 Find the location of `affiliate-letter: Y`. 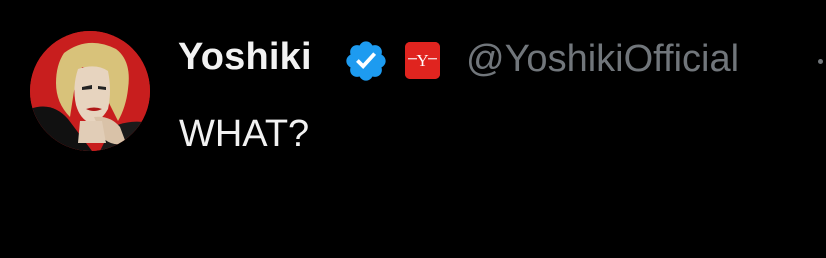

affiliate-letter: Y is located at coordinates (422, 60).